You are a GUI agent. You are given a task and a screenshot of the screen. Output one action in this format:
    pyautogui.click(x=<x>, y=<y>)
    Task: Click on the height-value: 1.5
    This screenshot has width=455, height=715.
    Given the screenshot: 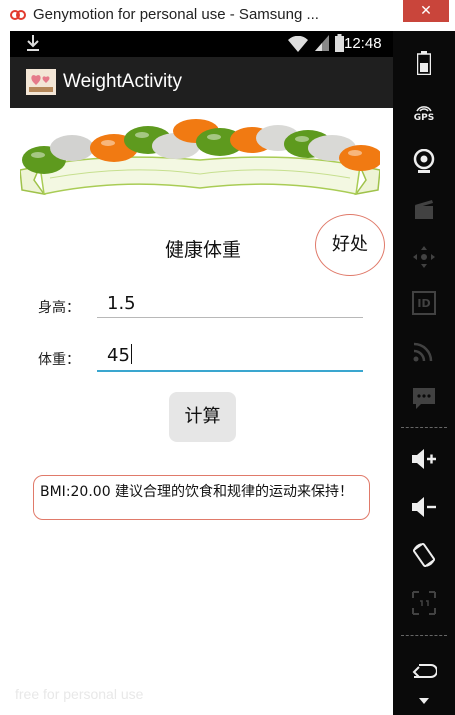 What is the action you would take?
    pyautogui.click(x=121, y=303)
    